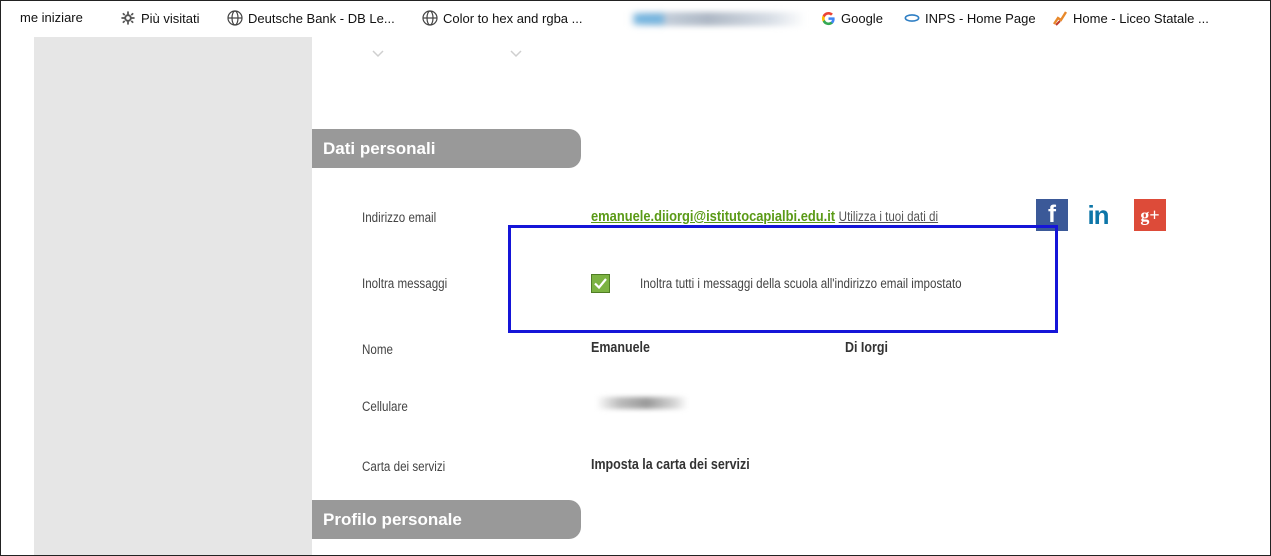  Describe the element at coordinates (405, 283) in the screenshot. I see `forward-messages-label: Inoltra messaggi` at that location.